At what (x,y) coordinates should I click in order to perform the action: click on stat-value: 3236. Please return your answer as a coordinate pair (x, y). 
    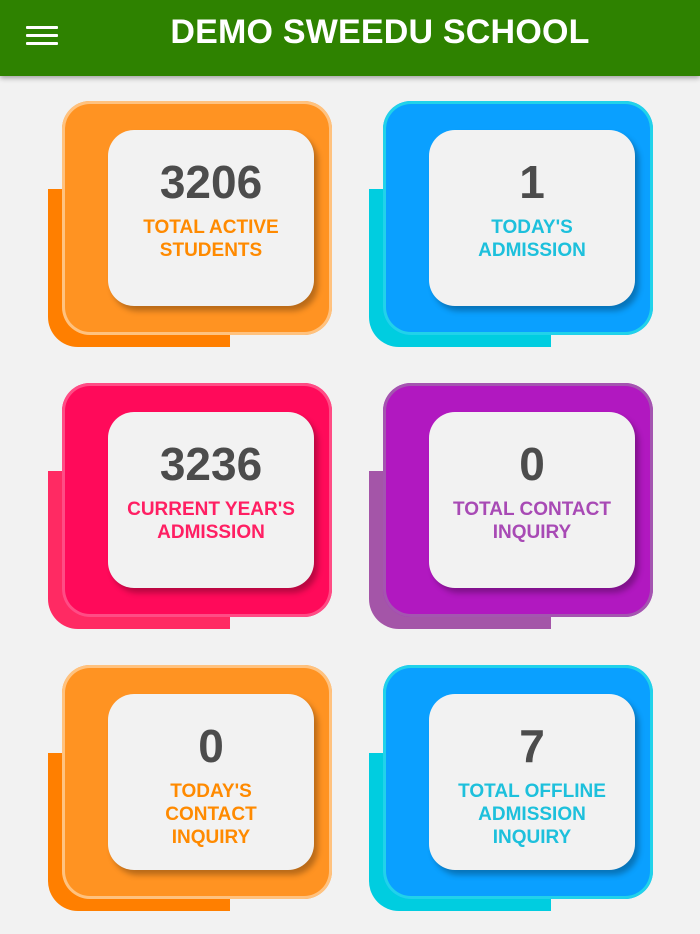
    Looking at the image, I should click on (211, 464).